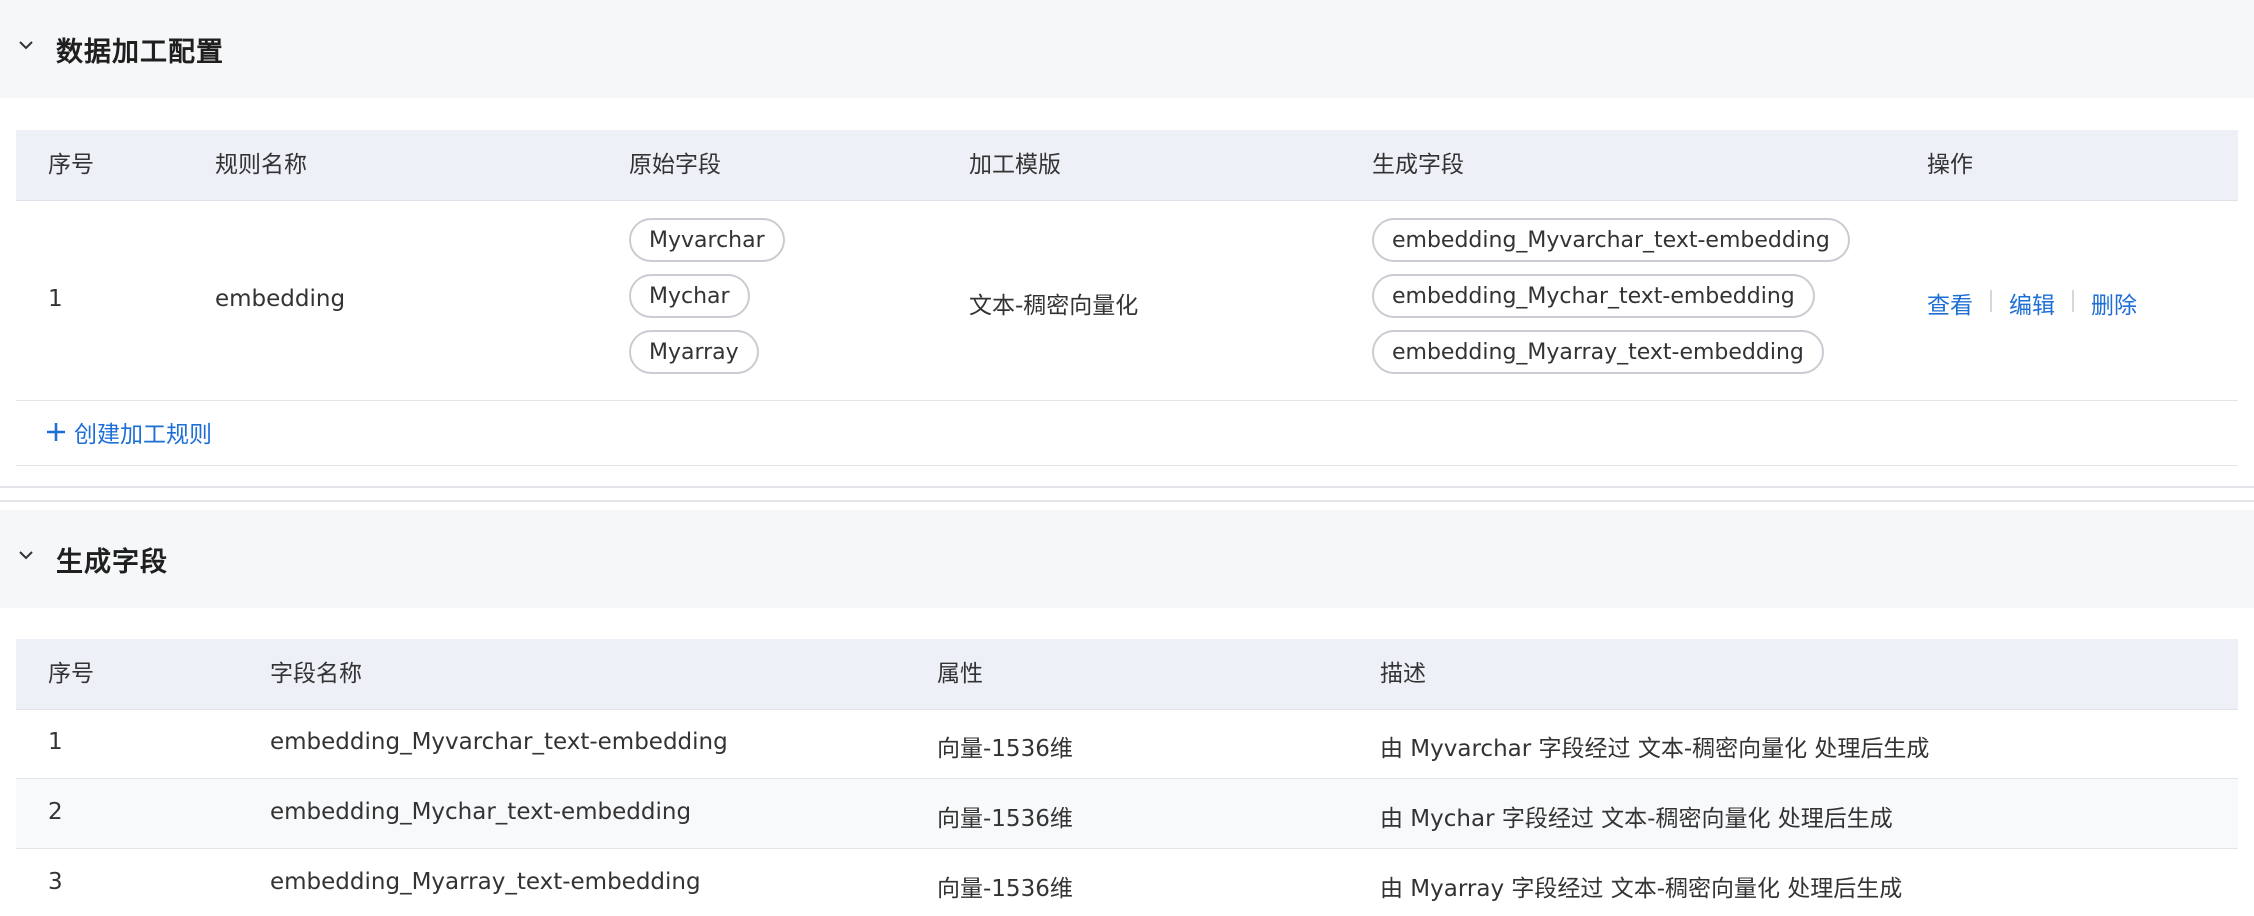 The image size is (2254, 916). Describe the element at coordinates (1054, 306) in the screenshot. I see `processing-template: 文本-稠密向量化` at that location.